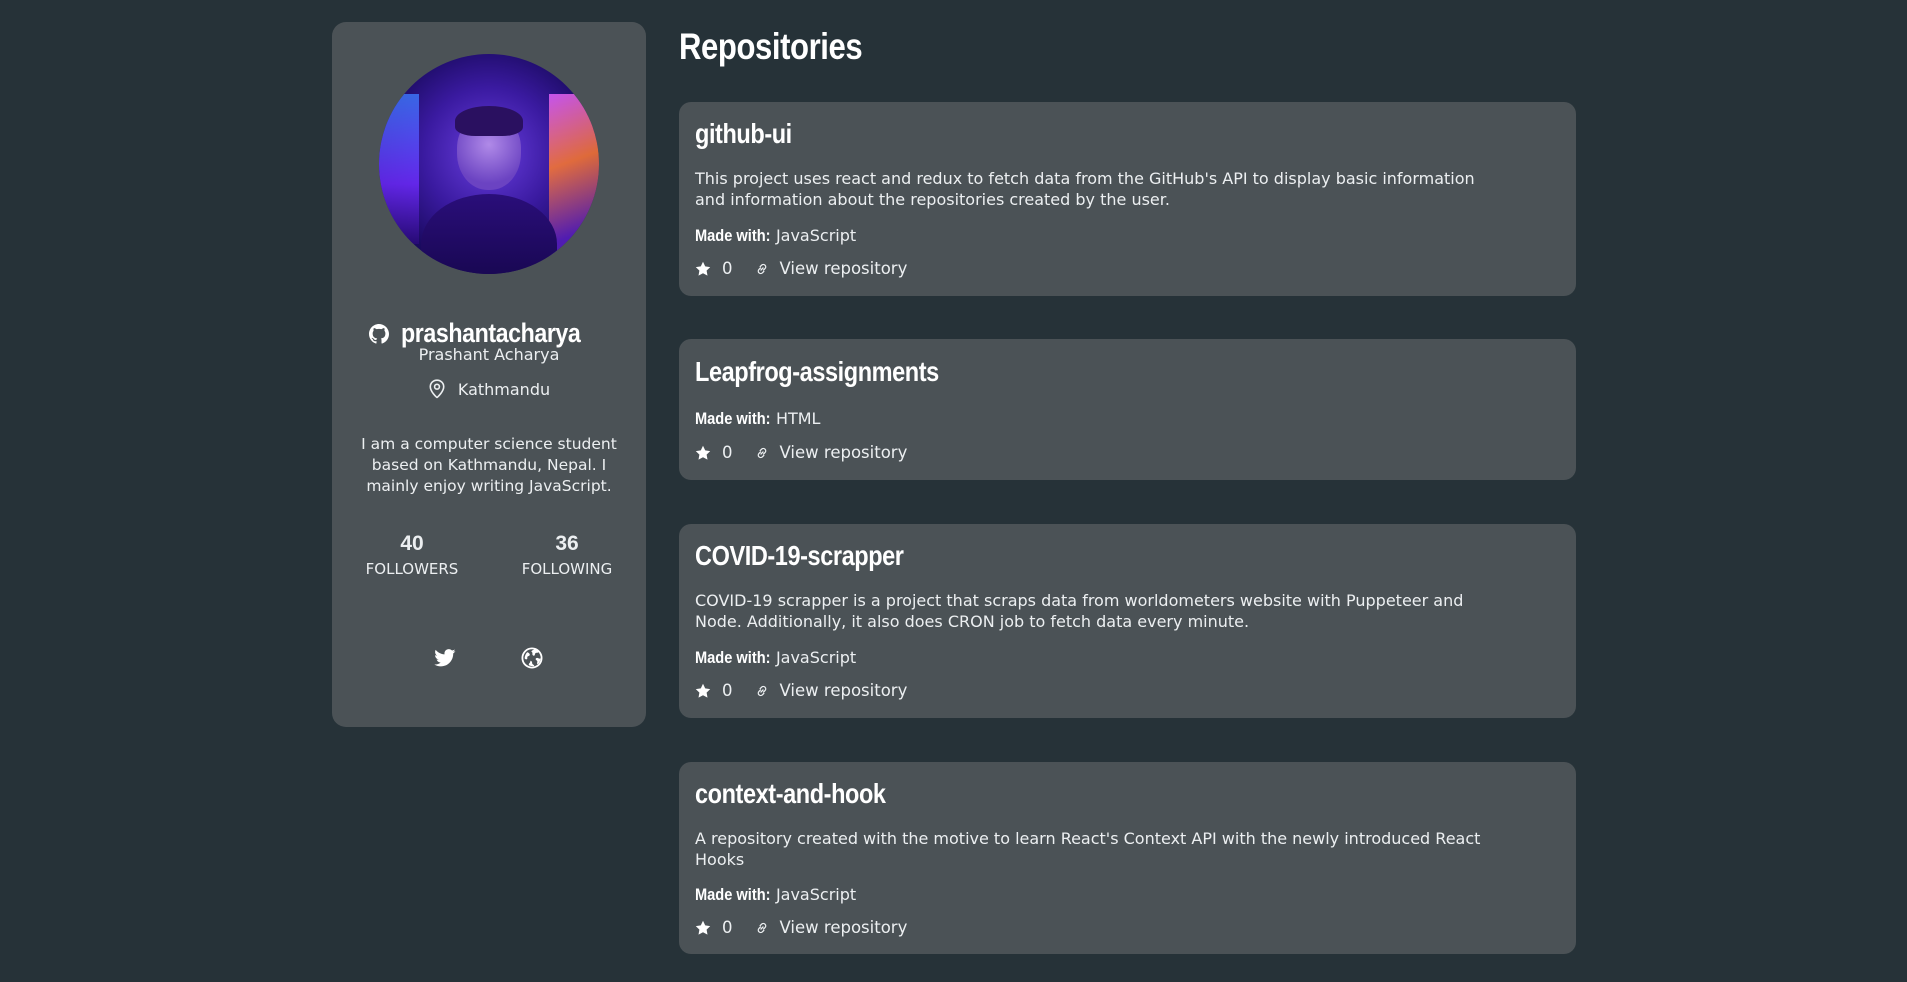 The width and height of the screenshot is (1907, 982). Describe the element at coordinates (799, 556) in the screenshot. I see `repo-name: COVID-19-scrapper` at that location.